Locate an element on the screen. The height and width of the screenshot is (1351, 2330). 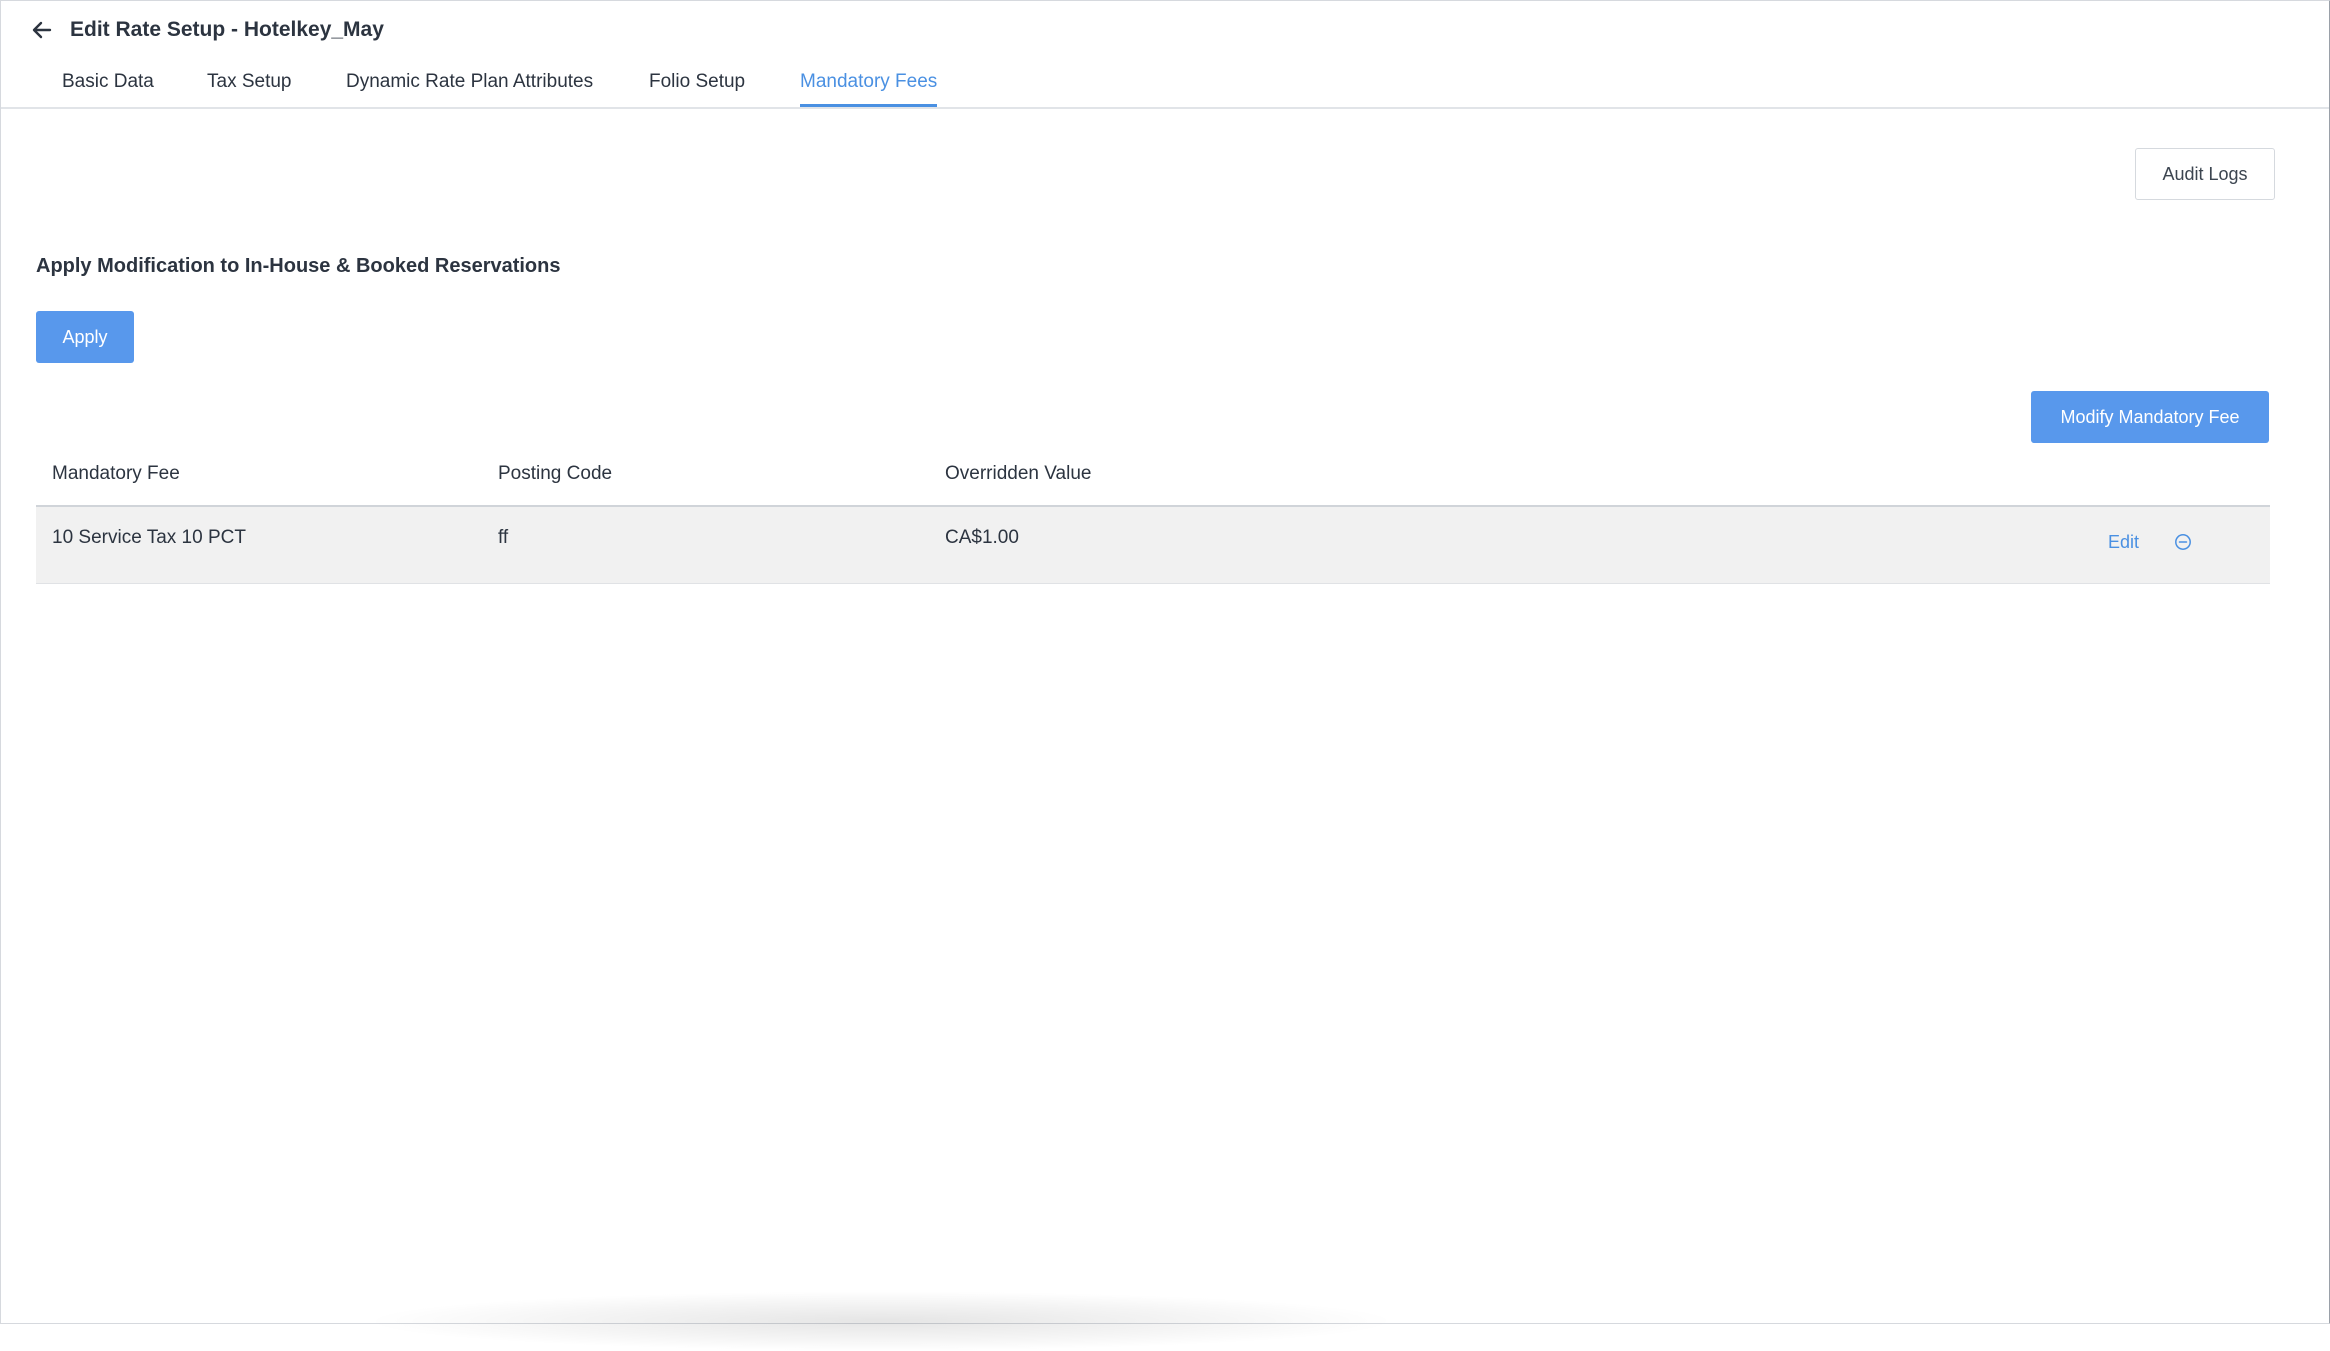
column-header-mandatory-fee: Mandatory Fee is located at coordinates (116, 473).